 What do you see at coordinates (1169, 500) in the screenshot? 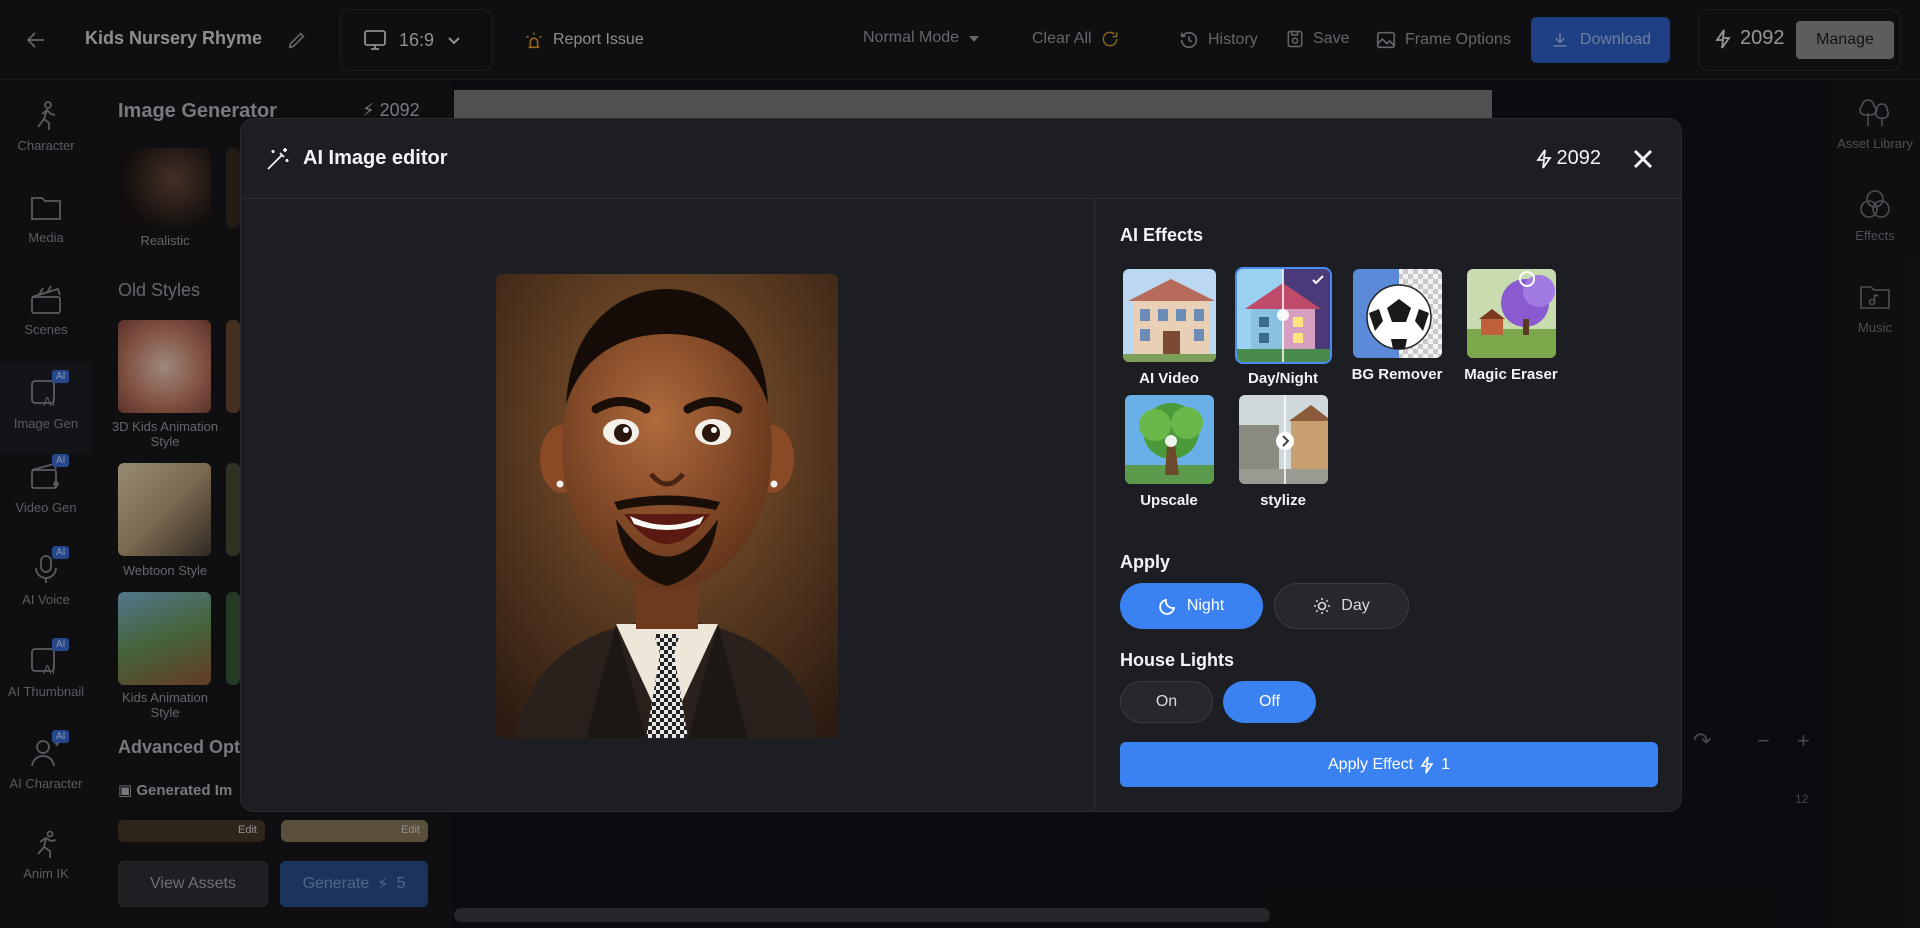
I see `effect-label: Upscale` at bounding box center [1169, 500].